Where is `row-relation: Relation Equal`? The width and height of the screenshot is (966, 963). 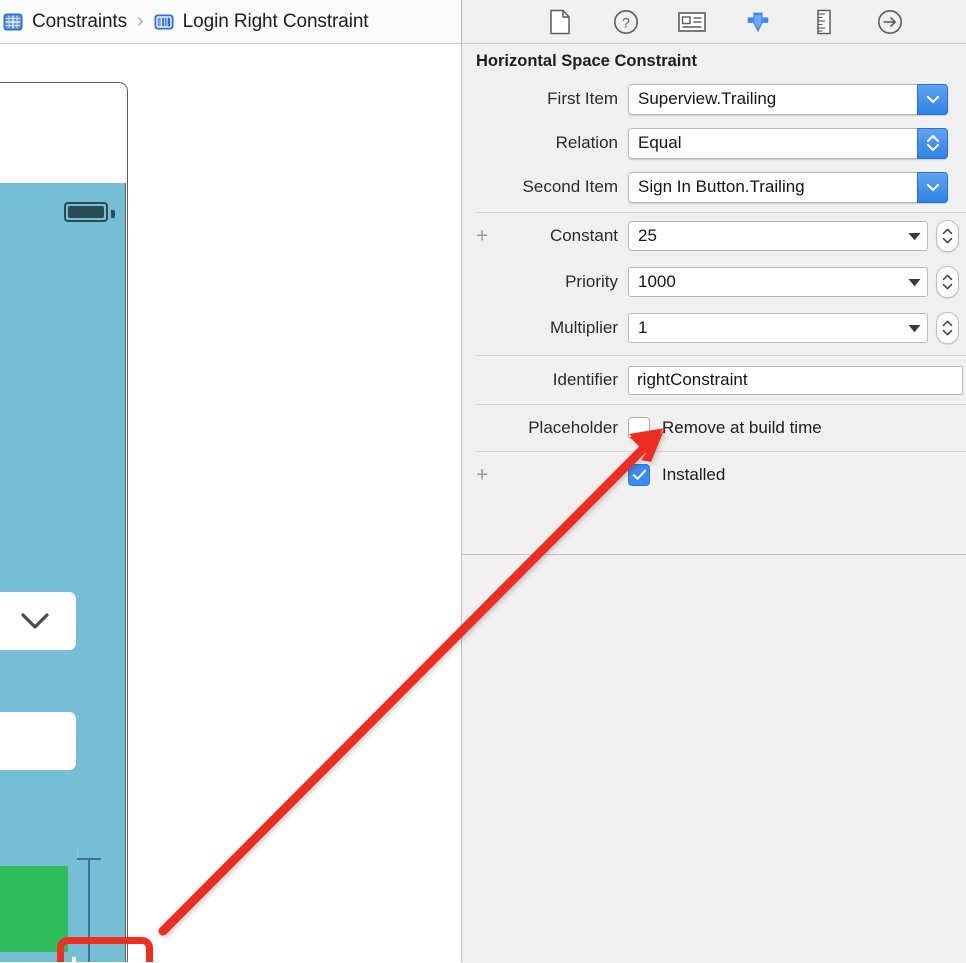 row-relation: Relation Equal is located at coordinates (714, 143).